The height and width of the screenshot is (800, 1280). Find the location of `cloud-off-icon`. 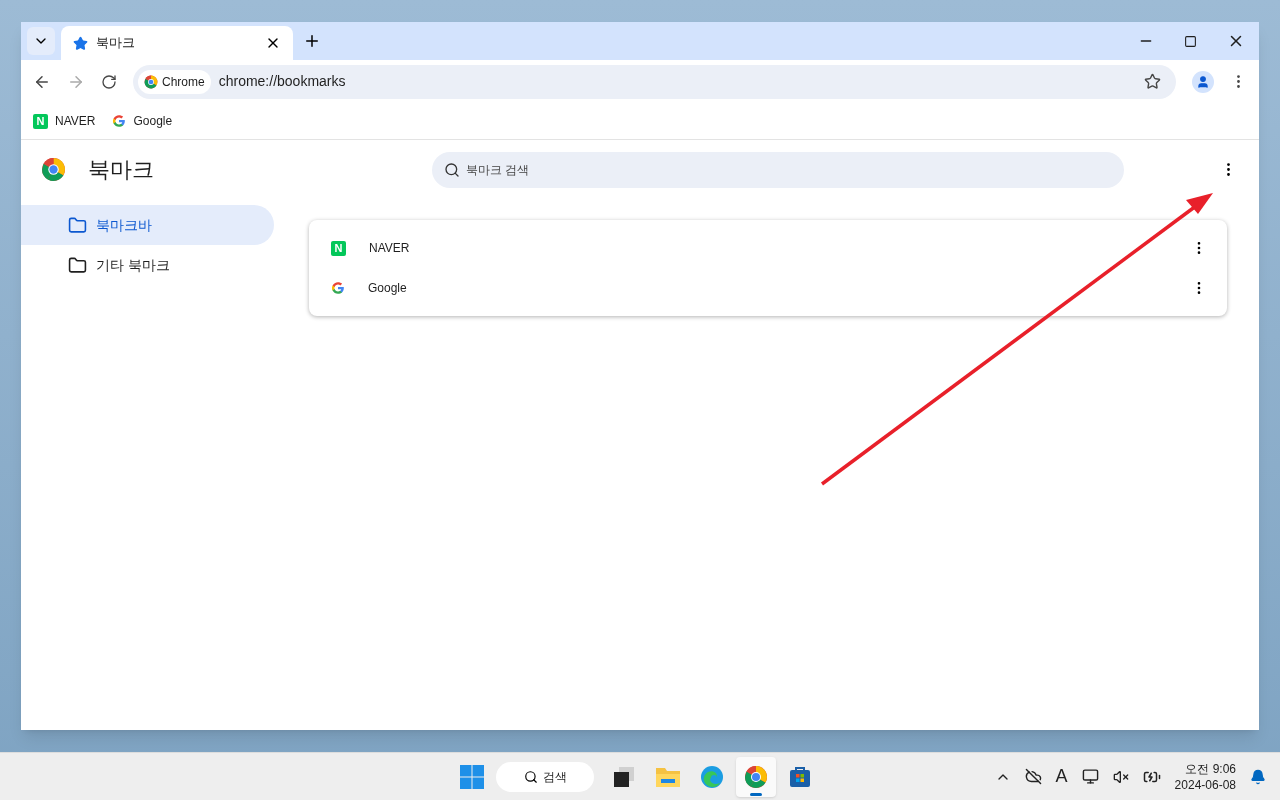

cloud-off-icon is located at coordinates (1033, 776).